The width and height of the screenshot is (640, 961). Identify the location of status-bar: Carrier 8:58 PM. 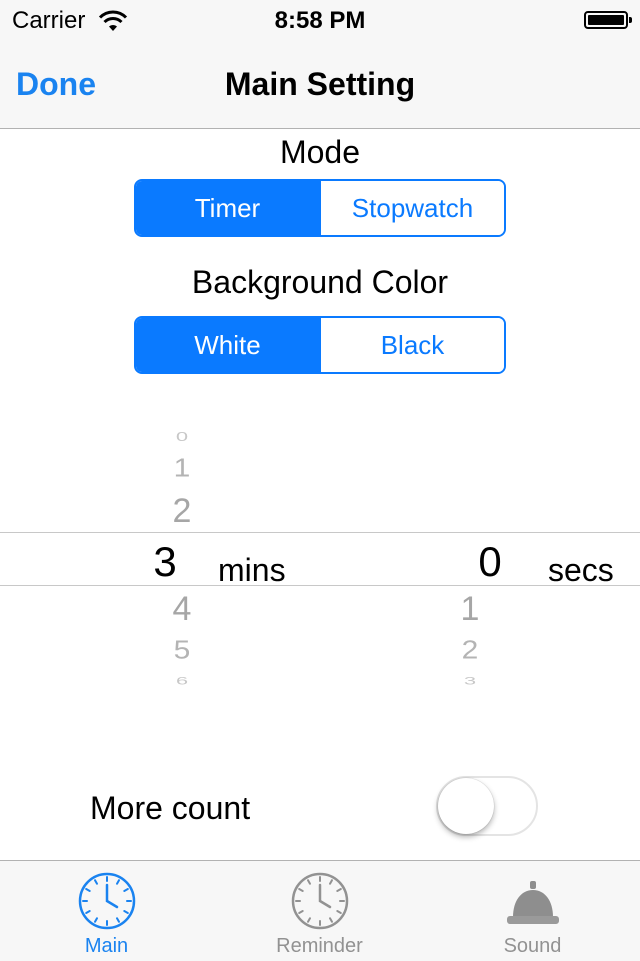
(320, 20).